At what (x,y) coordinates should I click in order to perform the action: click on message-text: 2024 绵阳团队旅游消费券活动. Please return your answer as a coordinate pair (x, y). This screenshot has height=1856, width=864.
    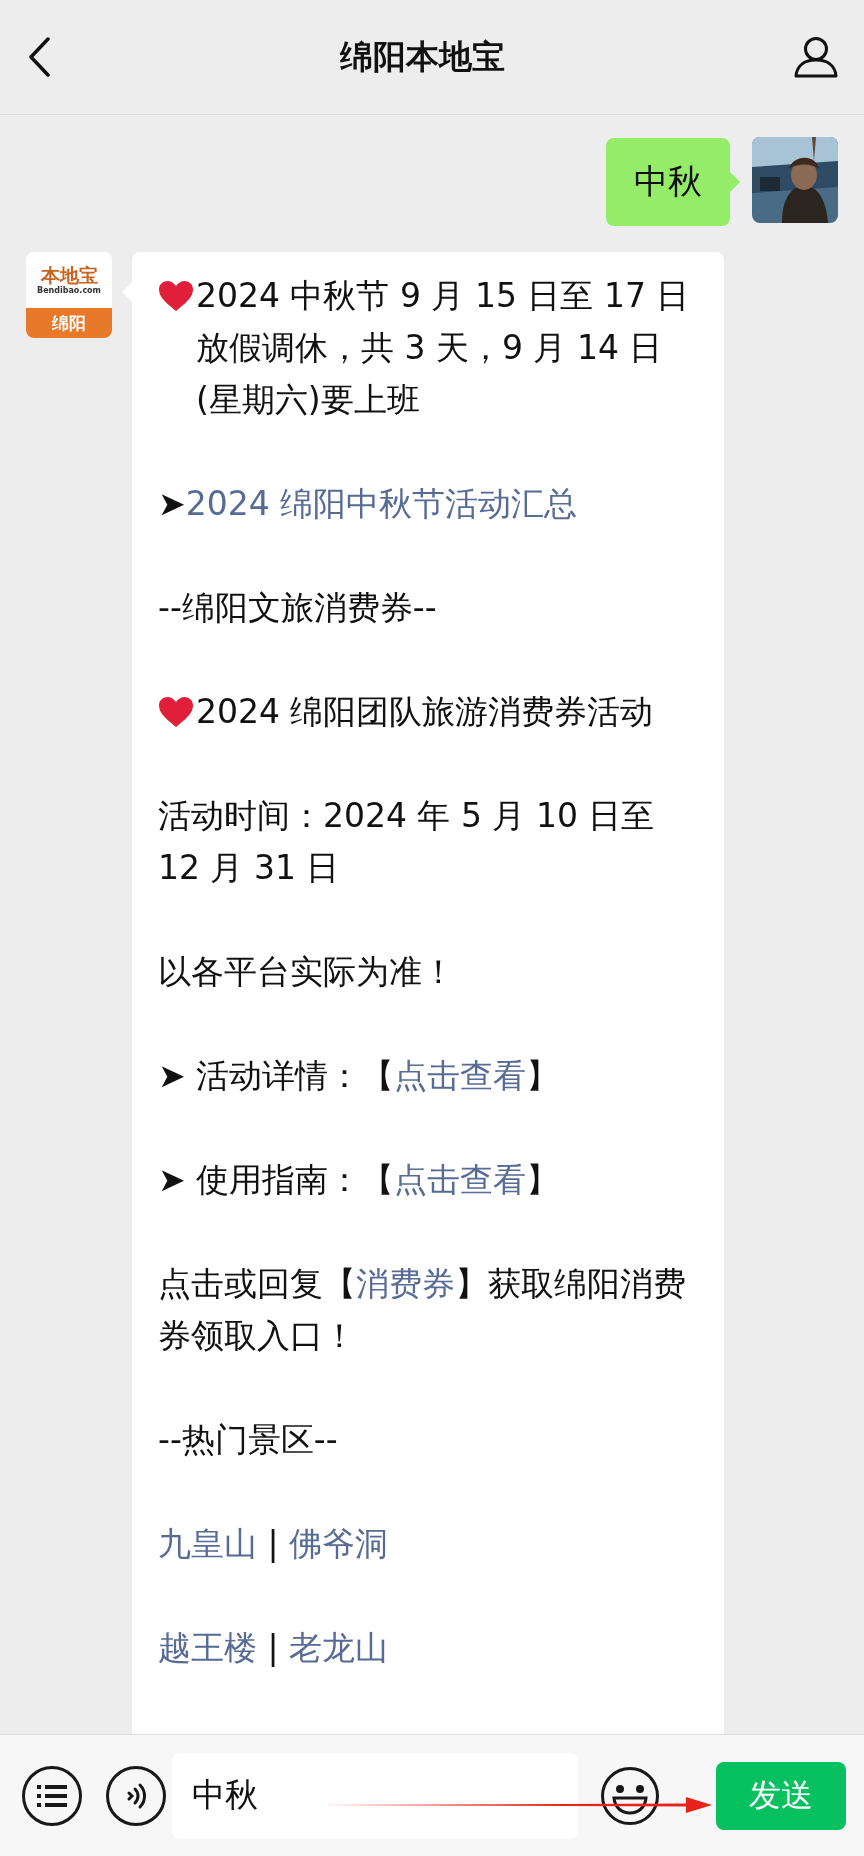
    Looking at the image, I should click on (425, 712).